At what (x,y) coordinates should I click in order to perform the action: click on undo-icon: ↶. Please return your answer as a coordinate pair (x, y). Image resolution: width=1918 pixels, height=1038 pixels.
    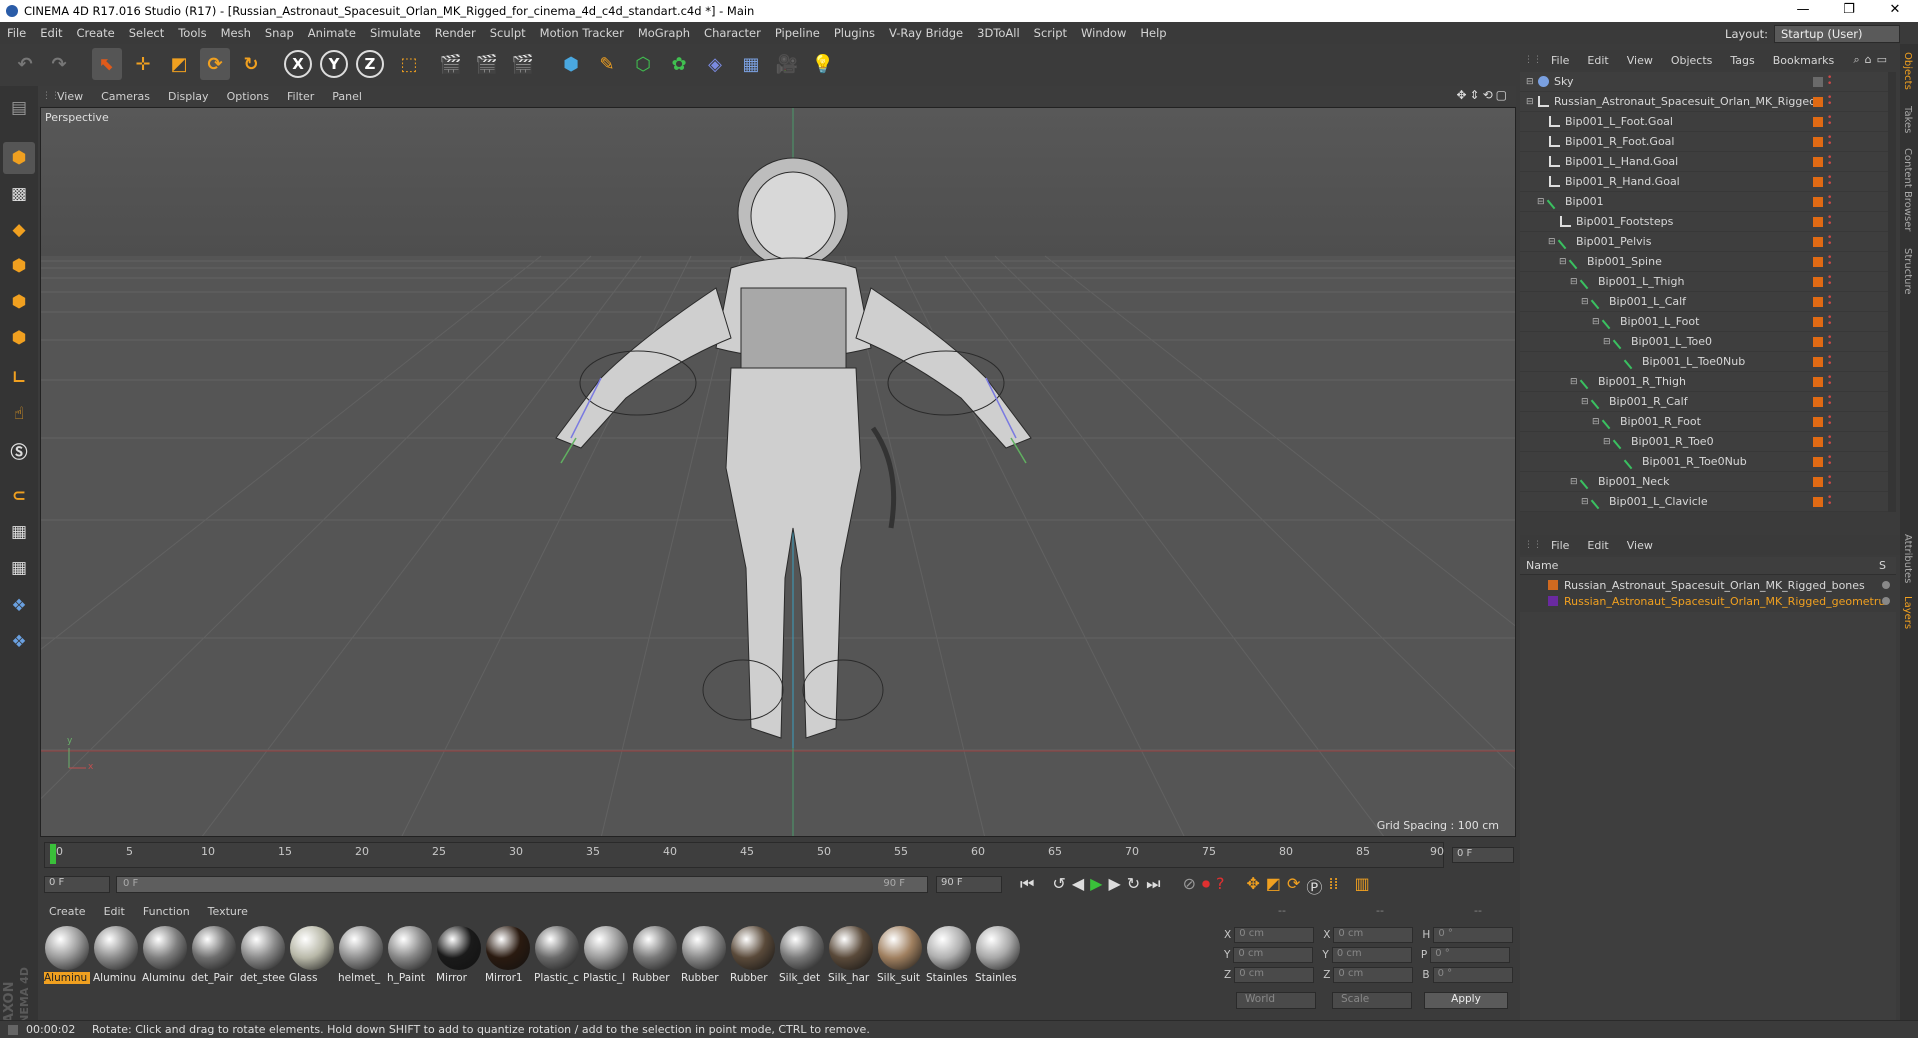
    Looking at the image, I should click on (25, 64).